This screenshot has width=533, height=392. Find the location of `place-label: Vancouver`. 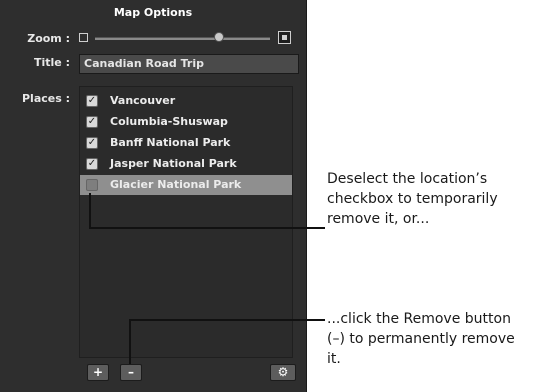

place-label: Vancouver is located at coordinates (143, 100).